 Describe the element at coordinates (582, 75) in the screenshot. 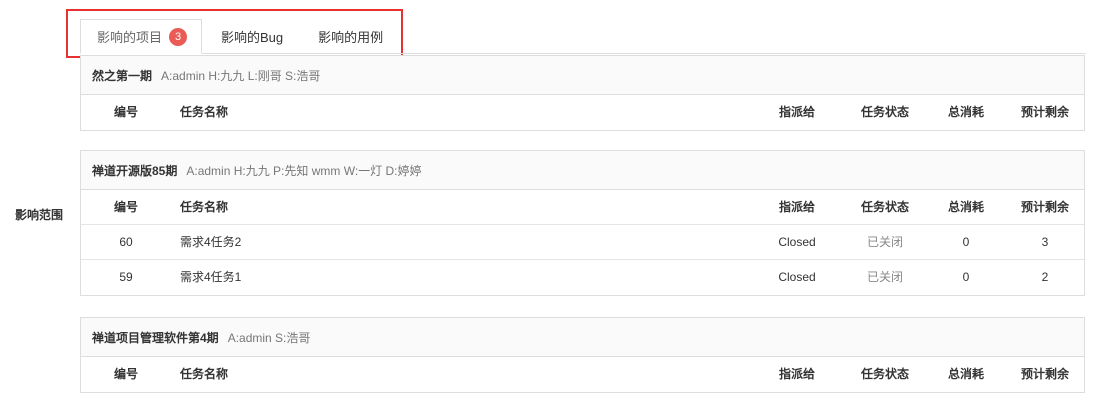

I see `panel-header: 然之第一期 A:admin H:九九 L:刚哥 S:浩哥` at that location.